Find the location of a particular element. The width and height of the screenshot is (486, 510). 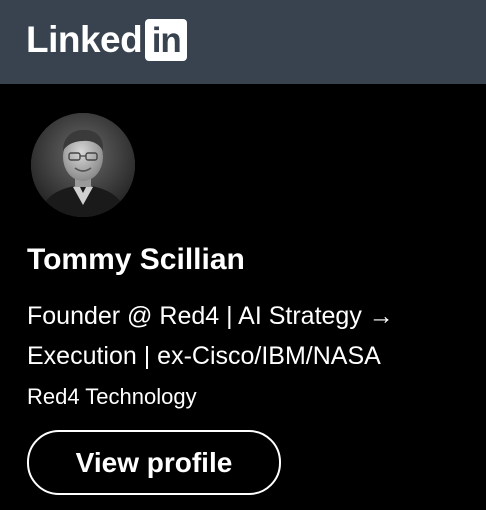

avatar is located at coordinates (83, 165).